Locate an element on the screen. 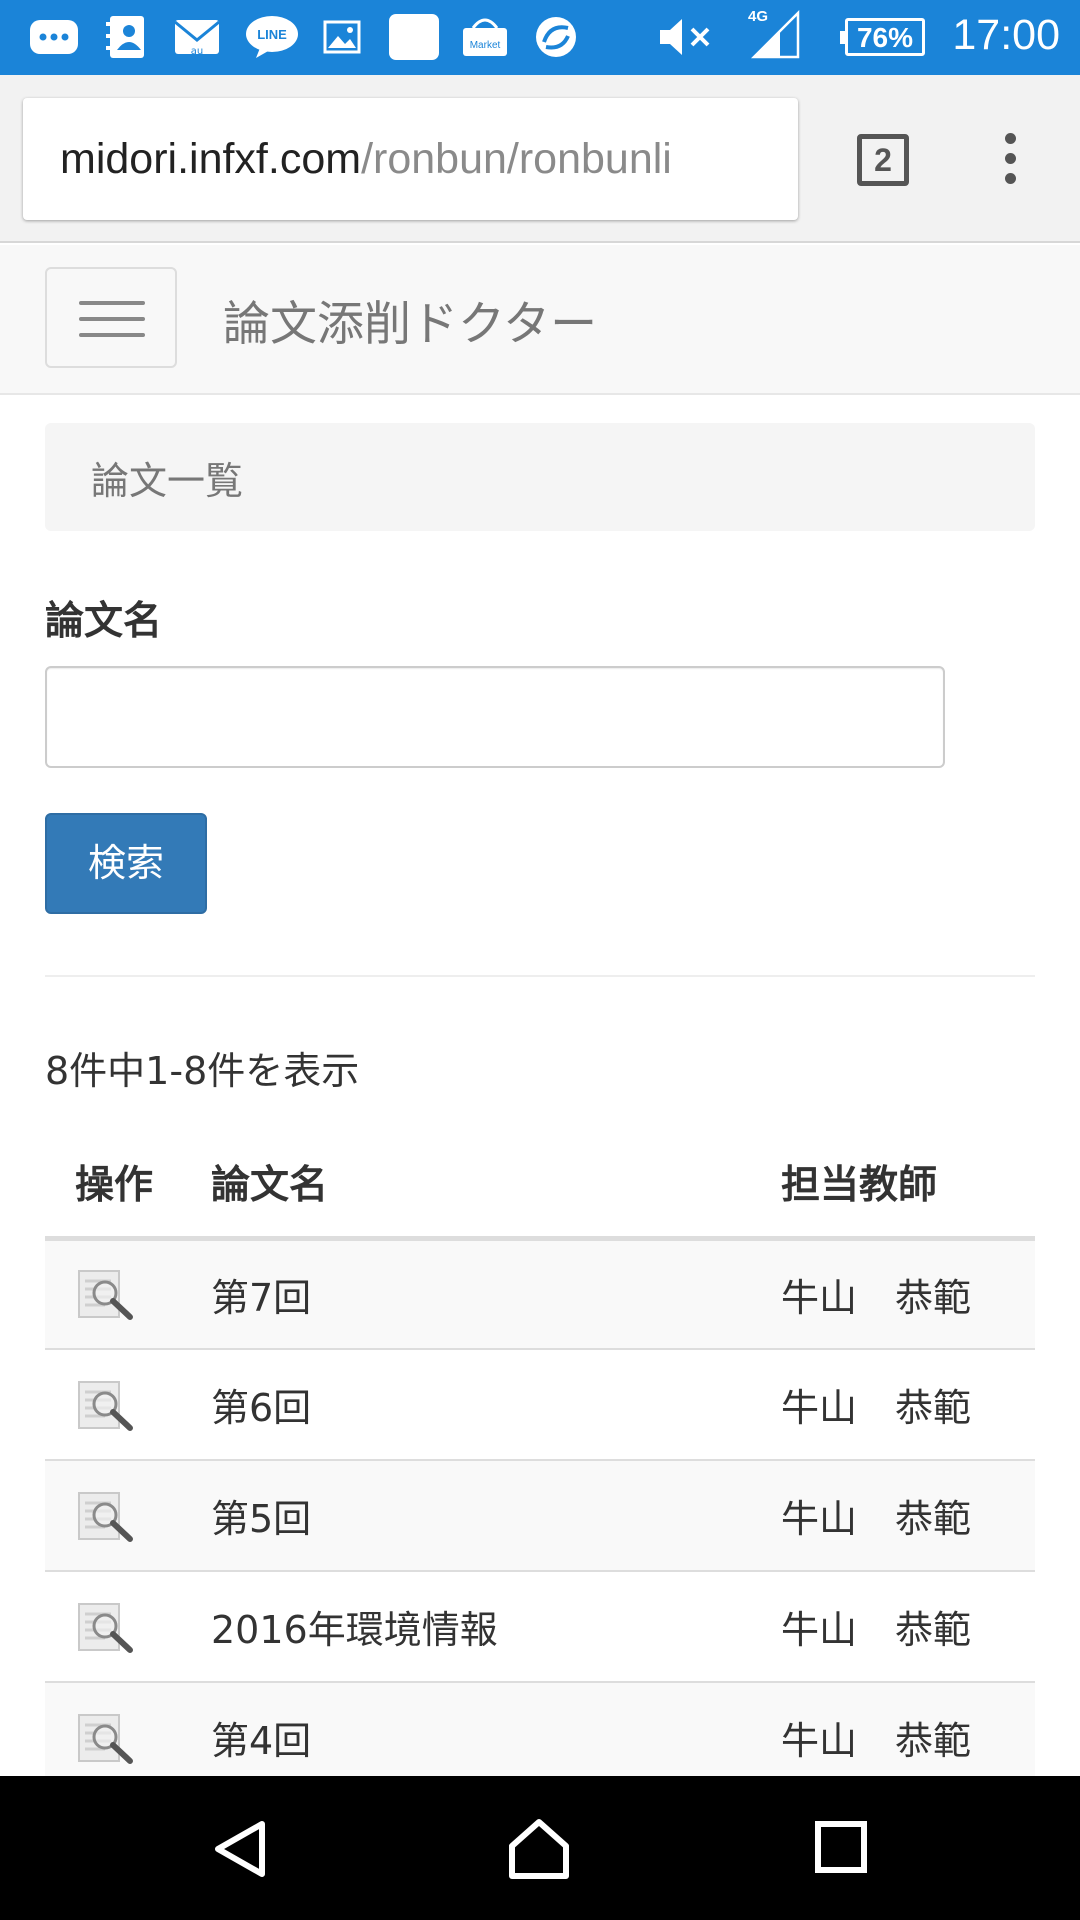  table-row: 2016年環境情報 牛山 恭範 is located at coordinates (540, 1627).